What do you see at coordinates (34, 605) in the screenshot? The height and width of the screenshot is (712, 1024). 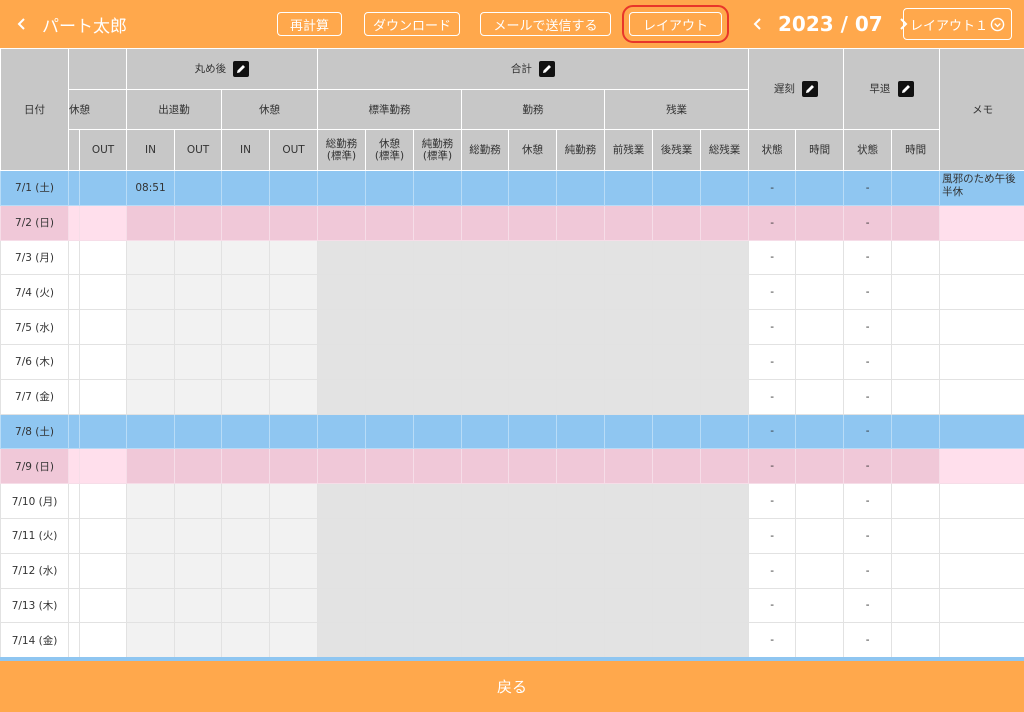 I see `date-cell: 7/13 (木)` at bounding box center [34, 605].